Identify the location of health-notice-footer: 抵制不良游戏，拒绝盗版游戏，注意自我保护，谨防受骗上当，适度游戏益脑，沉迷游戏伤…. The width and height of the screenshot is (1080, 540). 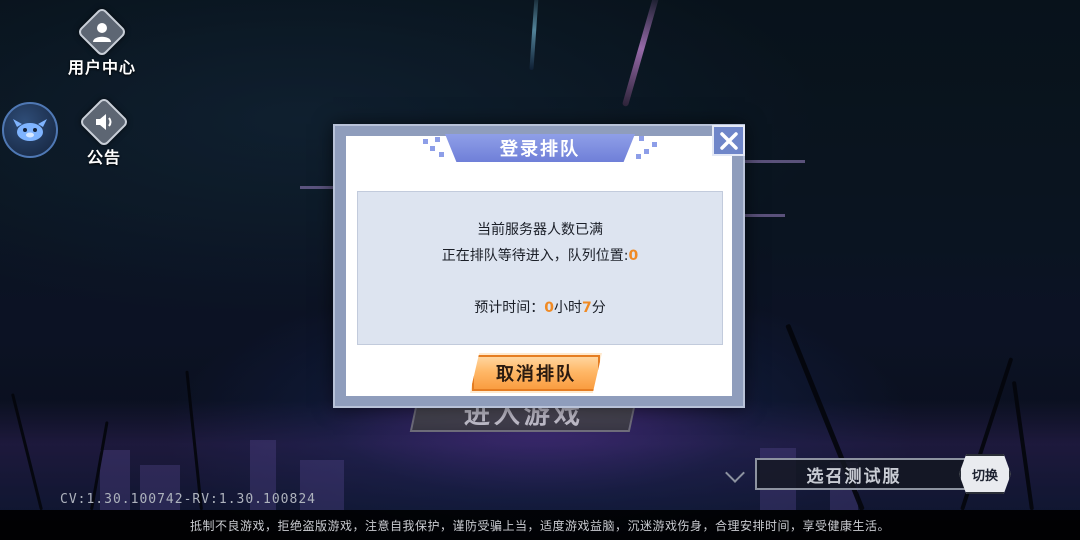
(540, 525).